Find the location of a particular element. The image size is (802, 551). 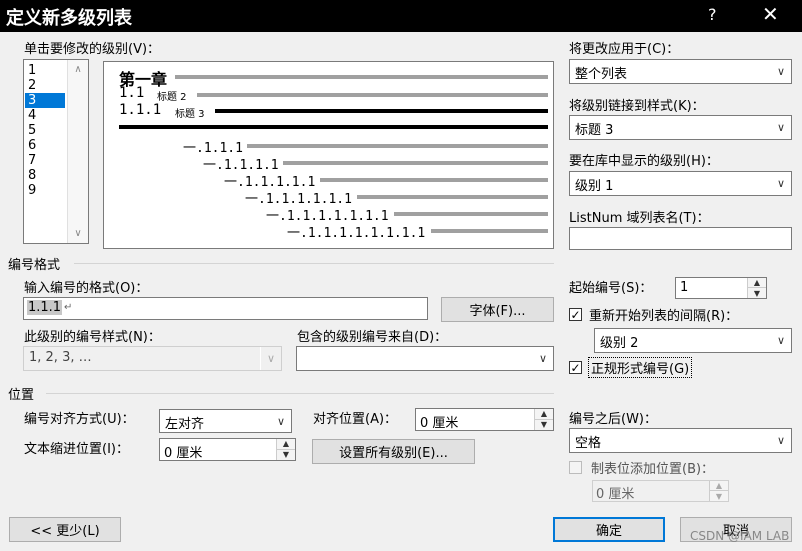

preview-l2-style: 标题 2 is located at coordinates (172, 97).